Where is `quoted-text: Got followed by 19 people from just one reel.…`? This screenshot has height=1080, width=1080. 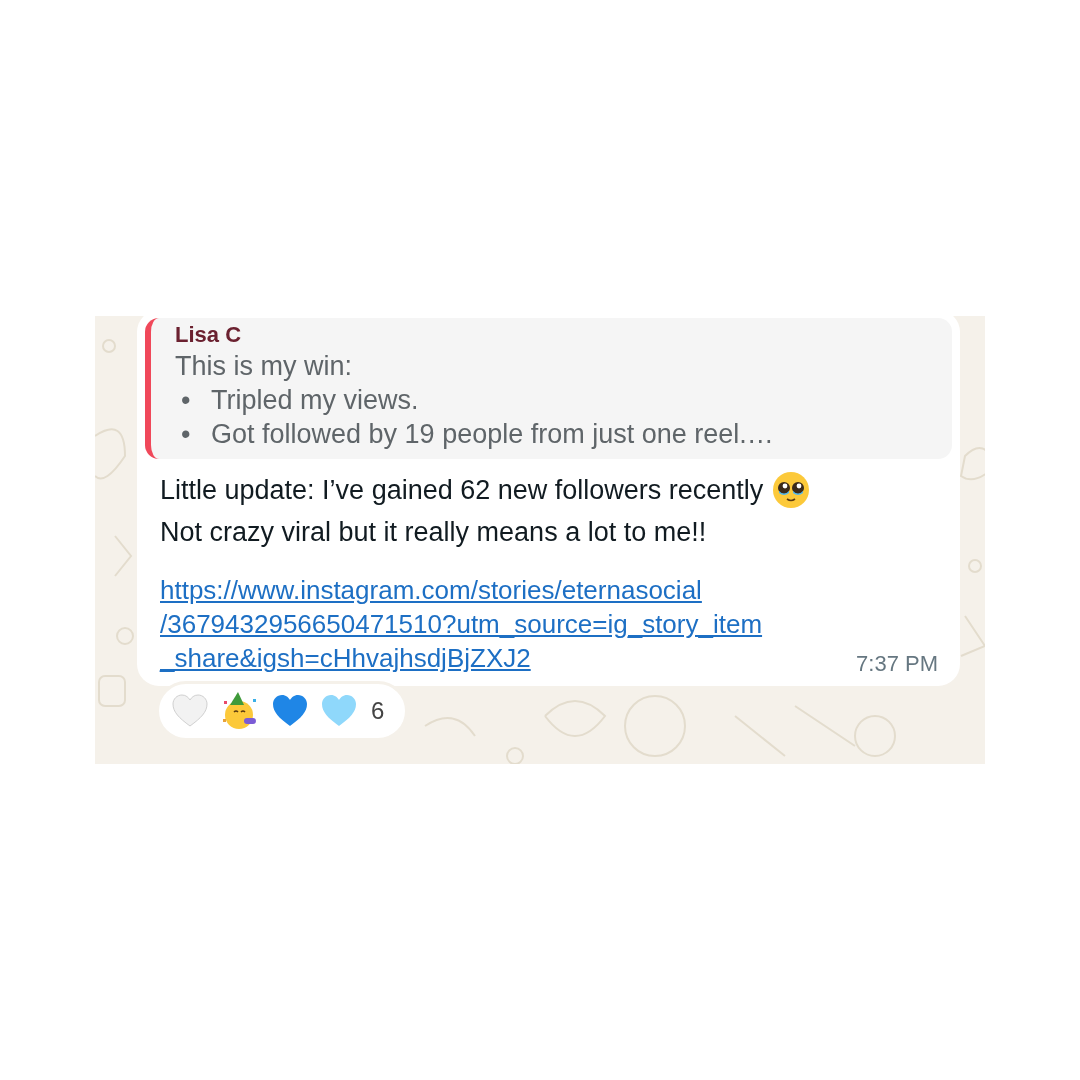
quoted-text: Got followed by 19 people from just one reel.… is located at coordinates (492, 434).